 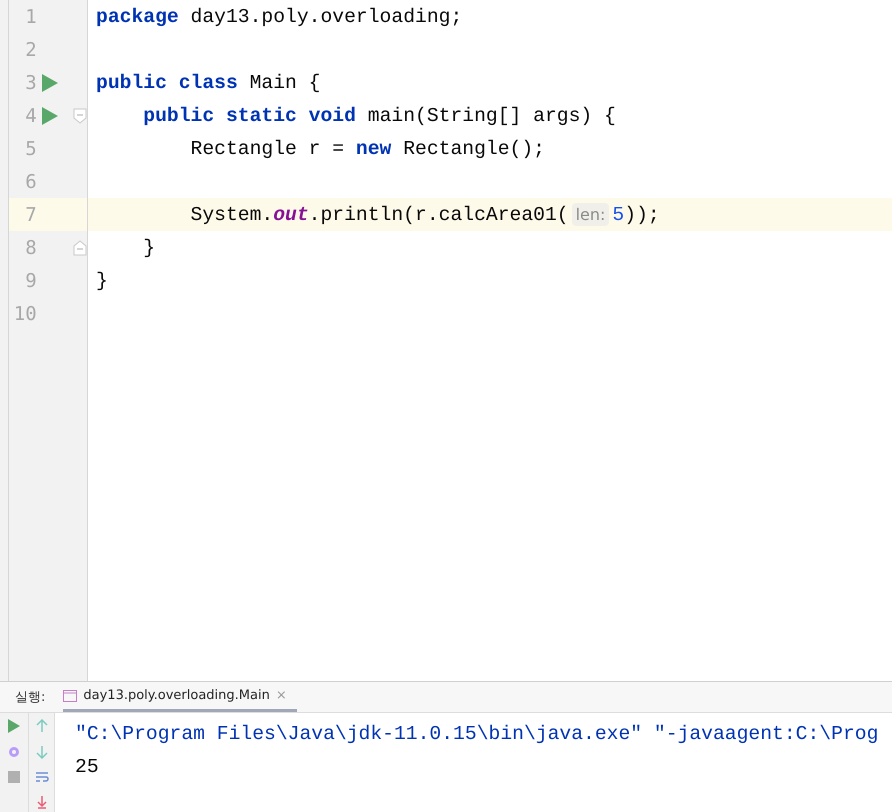 I want to click on code-text: day13.poly.overloading;, so click(x=326, y=17).